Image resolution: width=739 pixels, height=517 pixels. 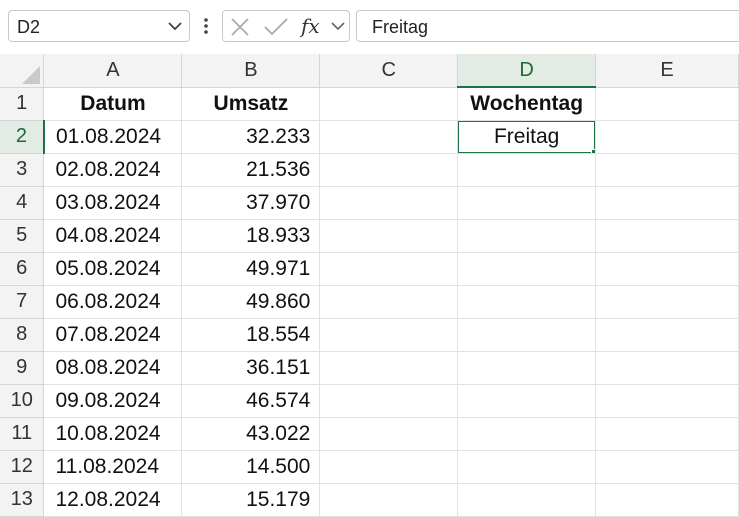 What do you see at coordinates (251, 302) in the screenshot?
I see `amount-cell: 49.860` at bounding box center [251, 302].